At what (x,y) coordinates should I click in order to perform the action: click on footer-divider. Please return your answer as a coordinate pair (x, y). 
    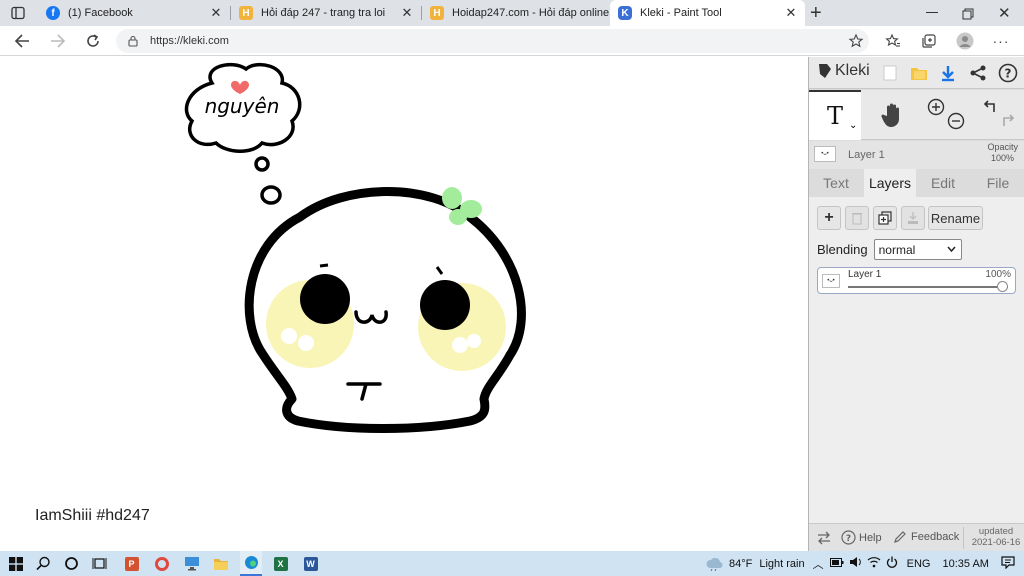
    Looking at the image, I should click on (963, 538).